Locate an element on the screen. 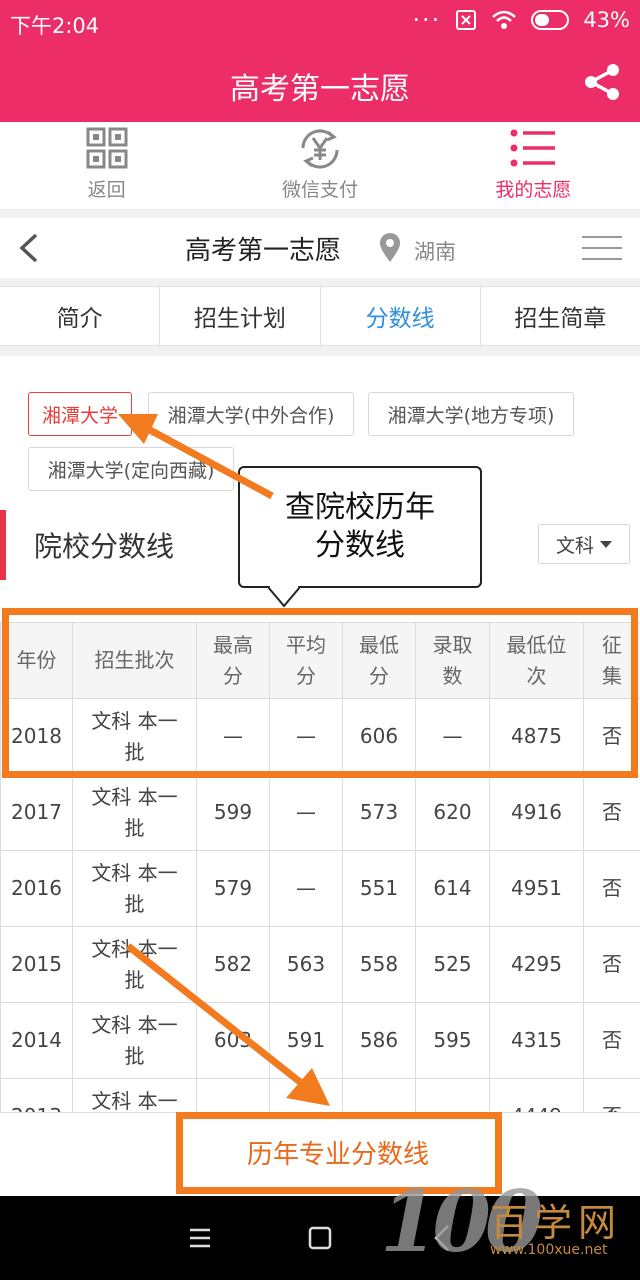  status-icons: ··· 43% is located at coordinates (521, 20).